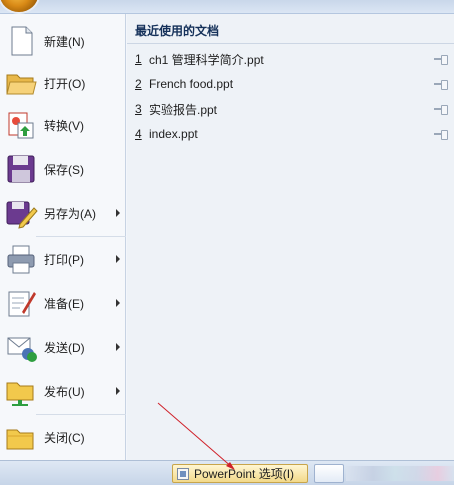  What do you see at coordinates (206, 59) in the screenshot?
I see `recent-item-name: ch1 管理科学简介.ppt` at bounding box center [206, 59].